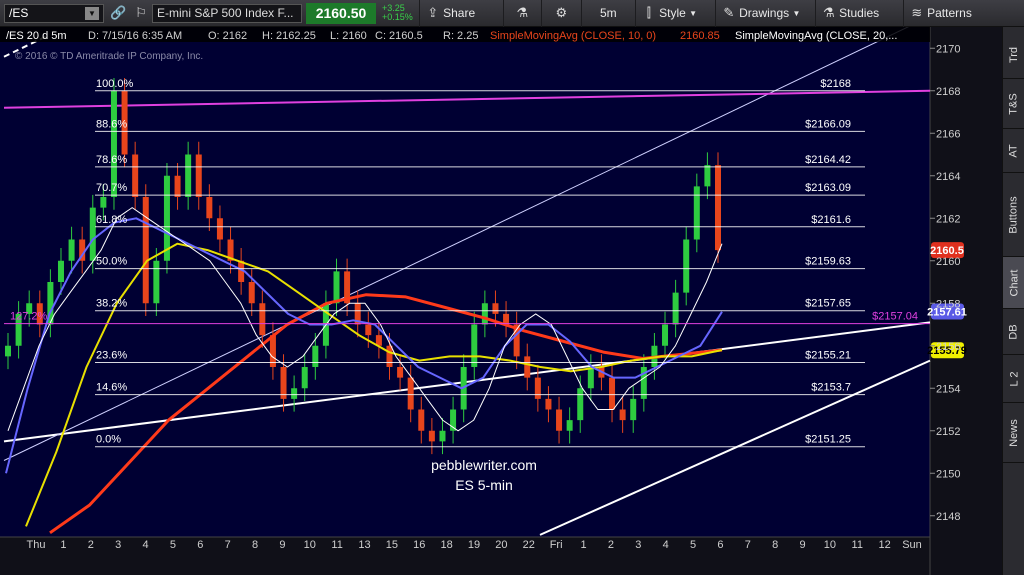 This screenshot has width=1024, height=575. I want to click on price-tick-label: 2164, so click(948, 177).